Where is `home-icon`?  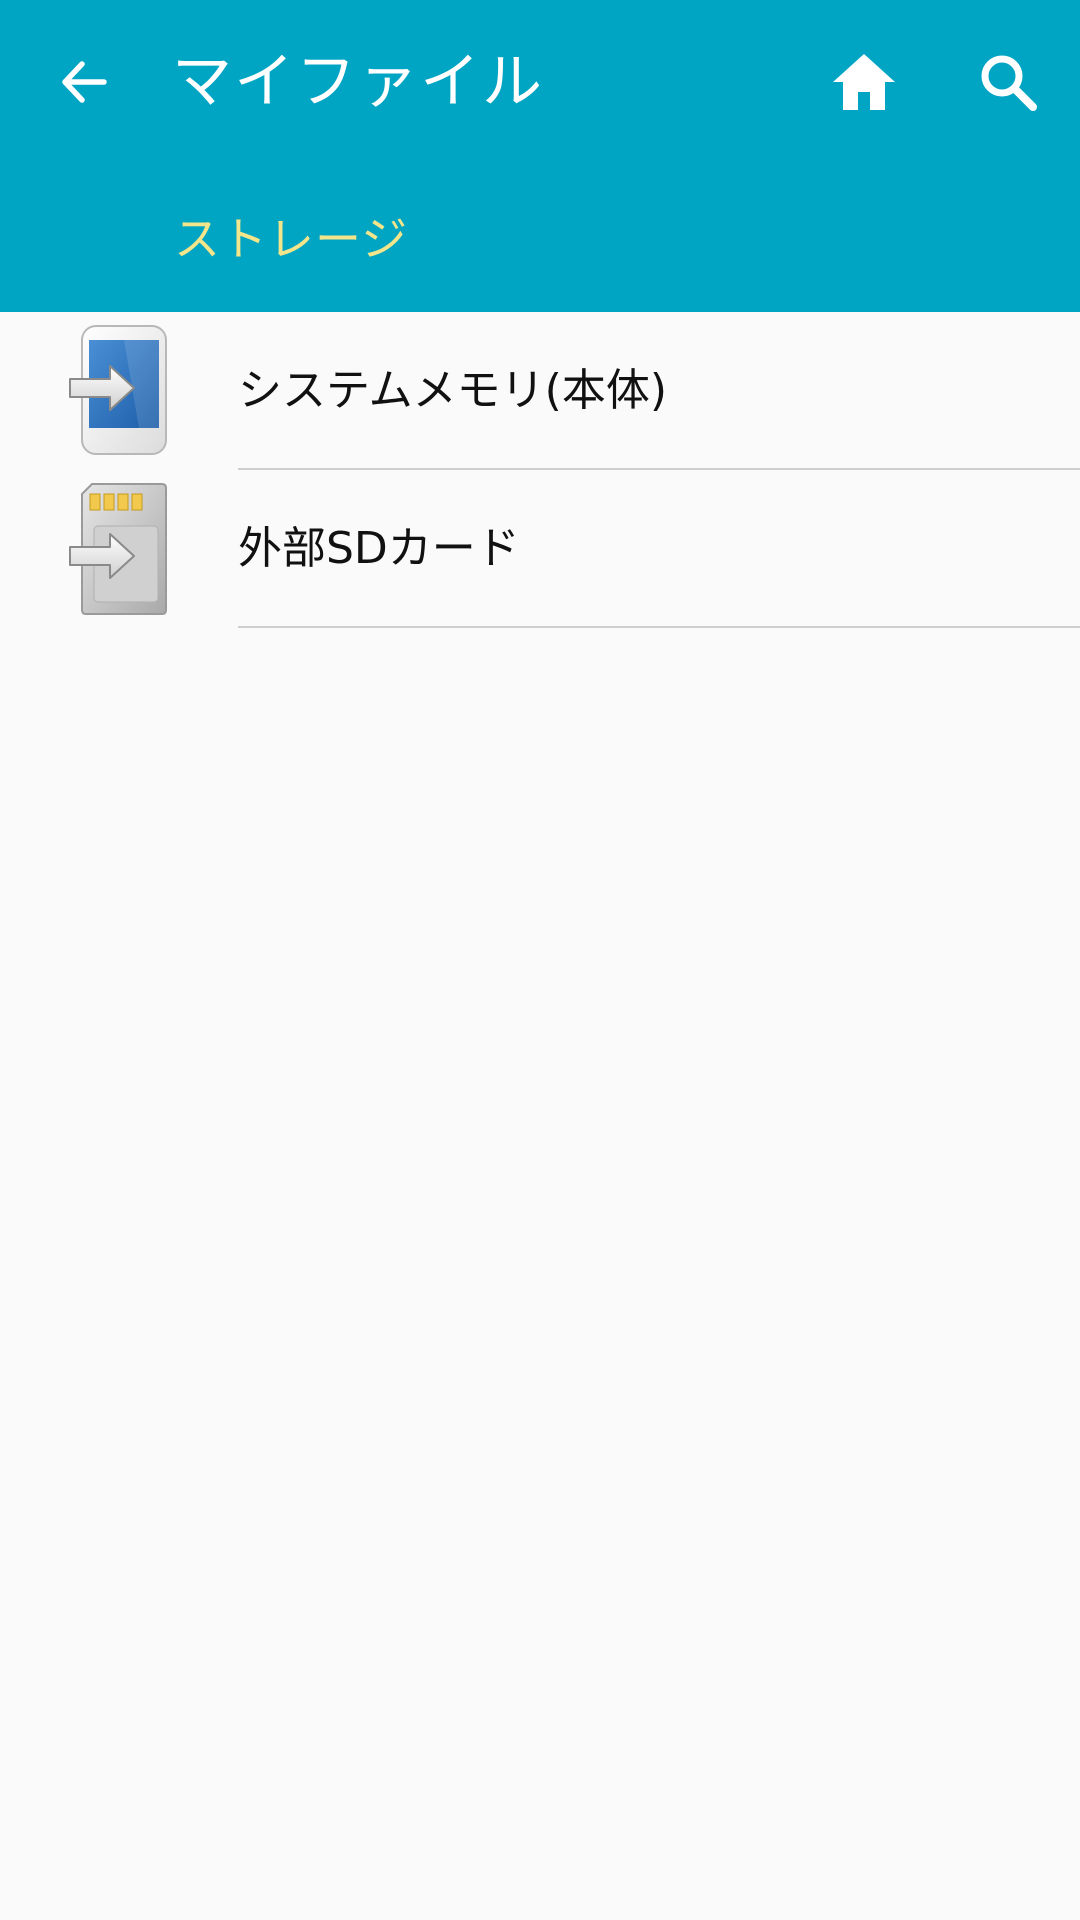 home-icon is located at coordinates (864, 82).